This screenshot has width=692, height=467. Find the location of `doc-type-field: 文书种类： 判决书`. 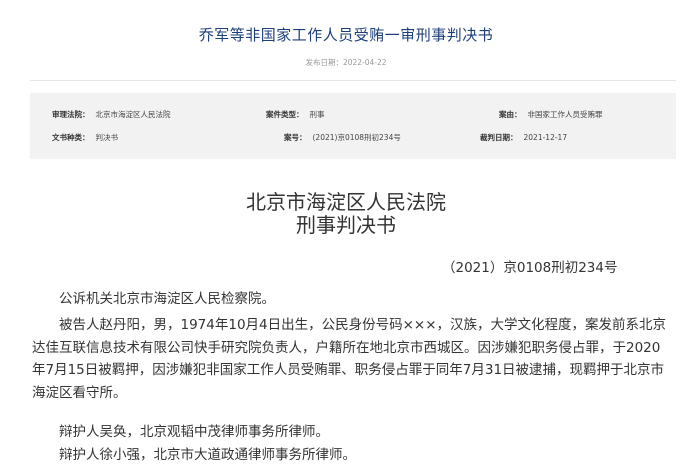

doc-type-field: 文书种类： 判决书 is located at coordinates (85, 137).